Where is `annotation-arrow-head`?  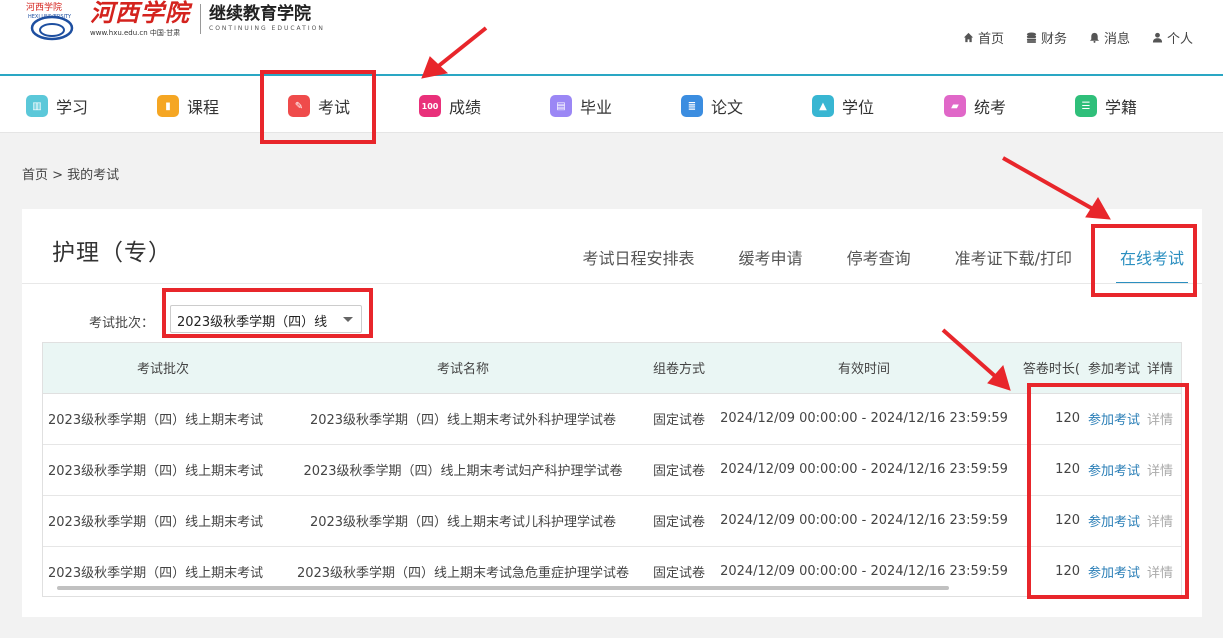
annotation-arrow-head is located at coordinates (999, 377).